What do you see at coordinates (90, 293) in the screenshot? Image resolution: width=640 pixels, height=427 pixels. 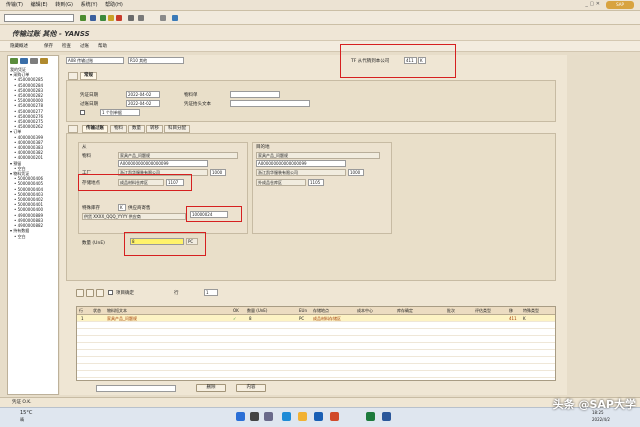 I see `item-copy-button` at bounding box center [90, 293].